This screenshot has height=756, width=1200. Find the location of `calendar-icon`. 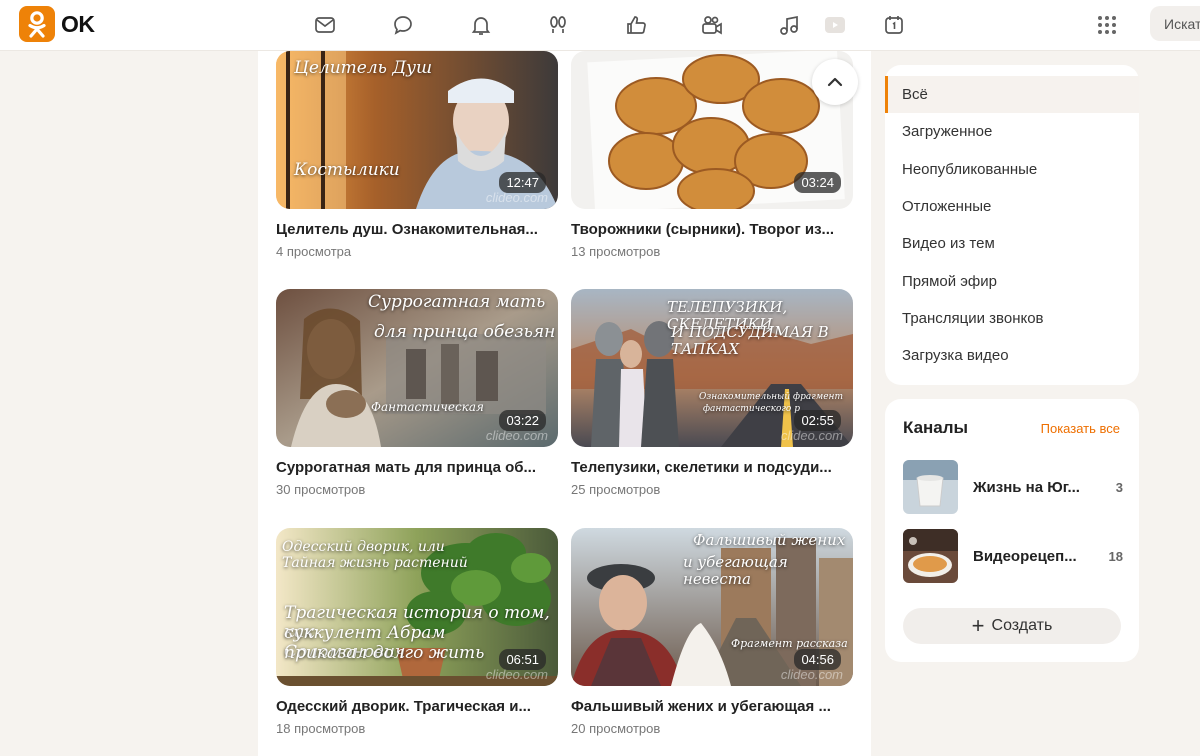

calendar-icon is located at coordinates (894, 25).